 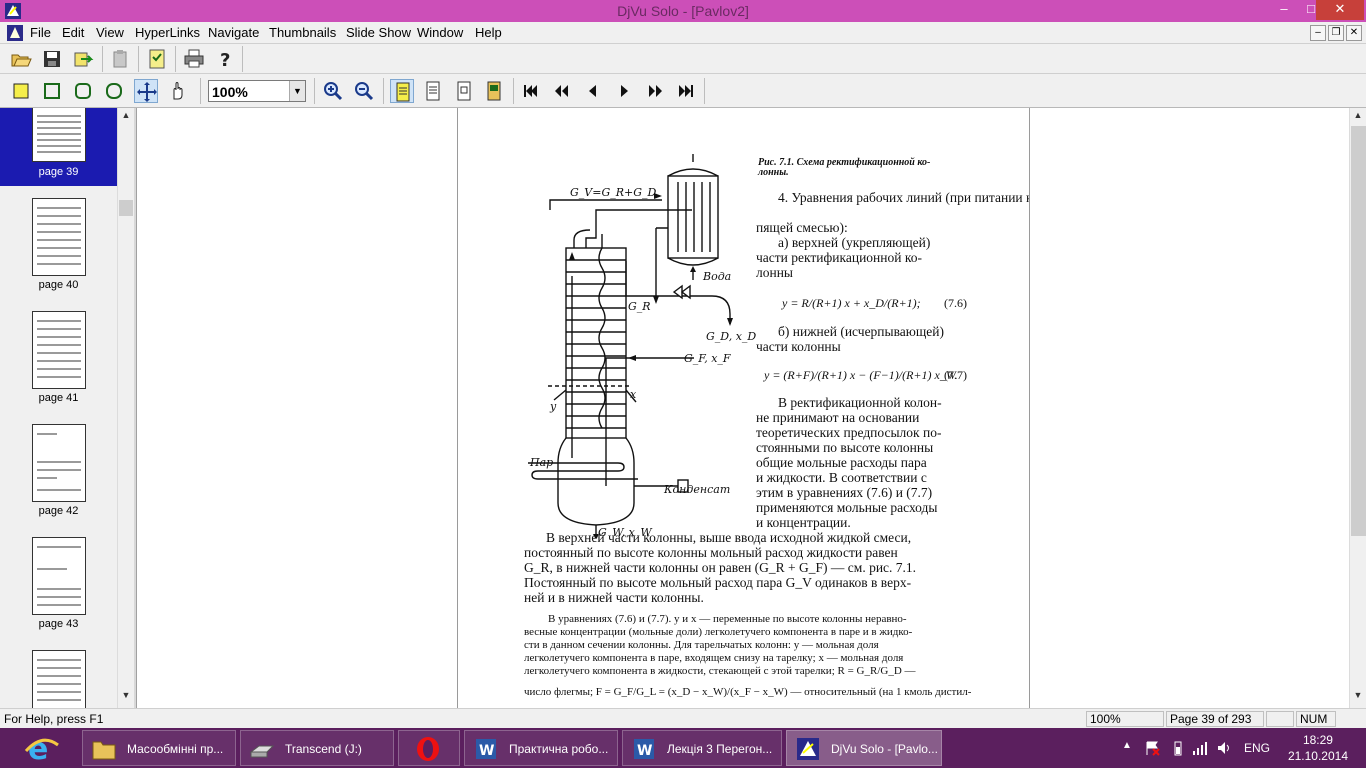 I want to click on export-icon, so click(x=83, y=59).